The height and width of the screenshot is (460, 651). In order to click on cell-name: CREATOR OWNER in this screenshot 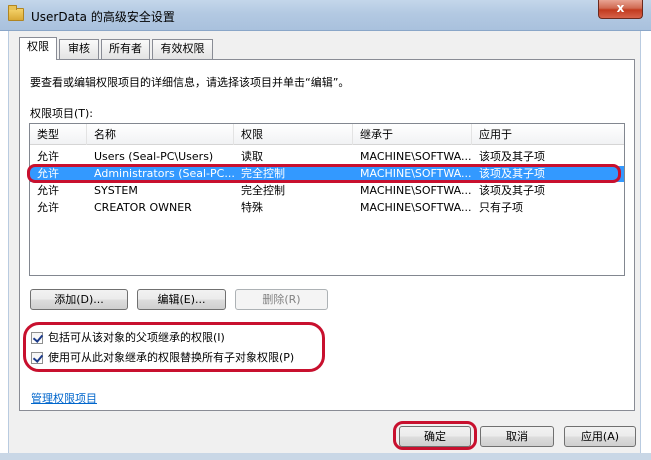, I will do `click(143, 207)`.